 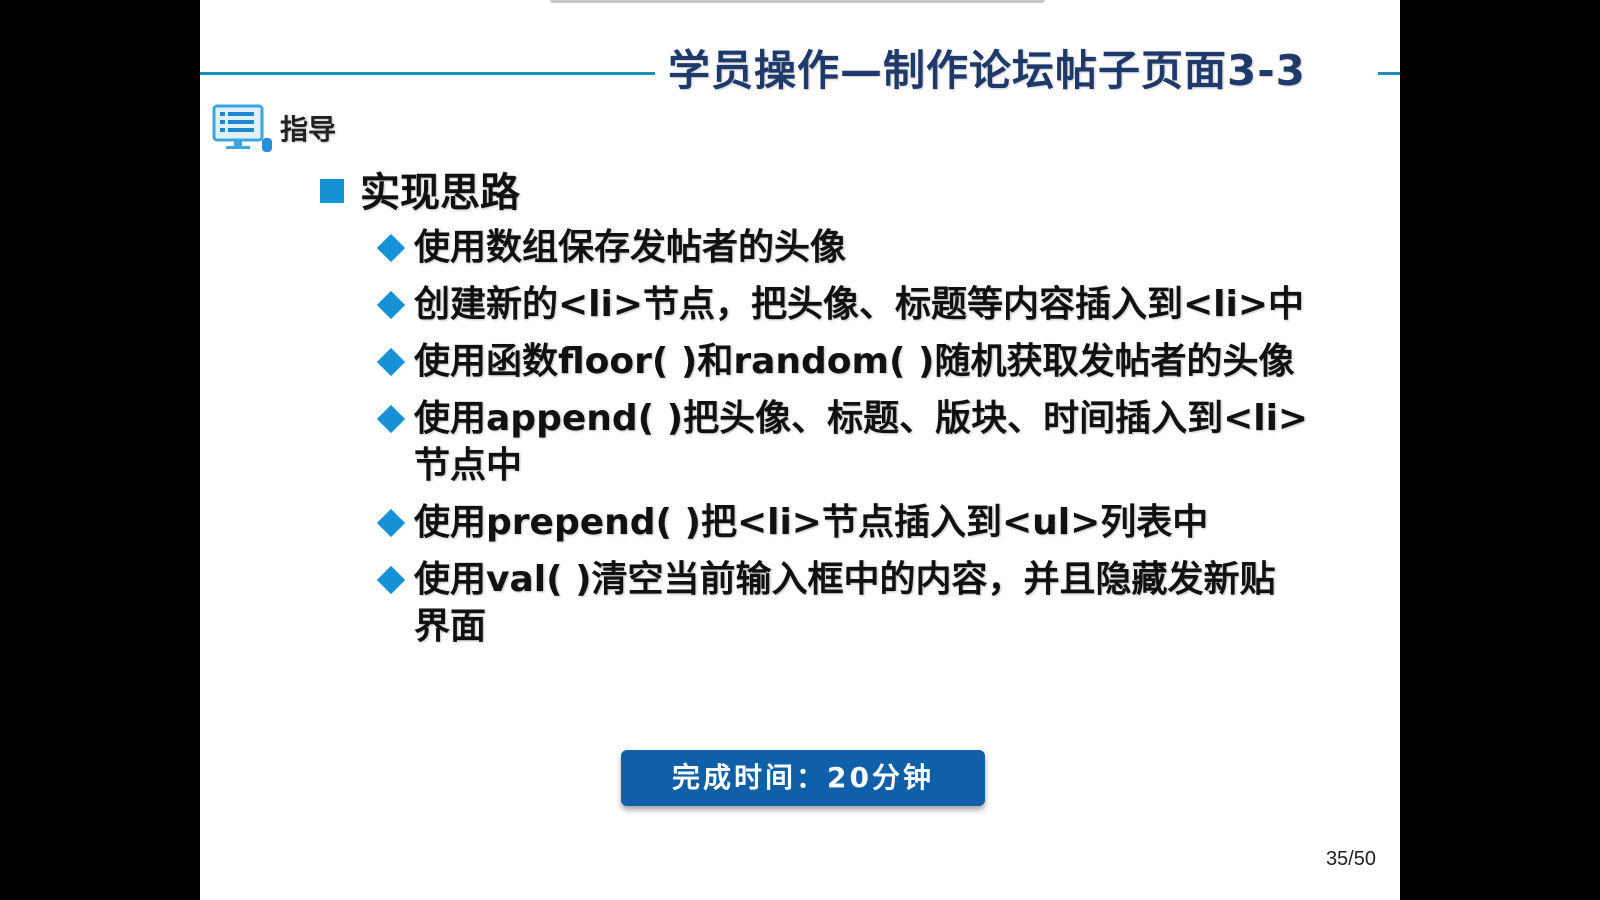 What do you see at coordinates (308, 129) in the screenshot?
I see `guide-label: 指导` at bounding box center [308, 129].